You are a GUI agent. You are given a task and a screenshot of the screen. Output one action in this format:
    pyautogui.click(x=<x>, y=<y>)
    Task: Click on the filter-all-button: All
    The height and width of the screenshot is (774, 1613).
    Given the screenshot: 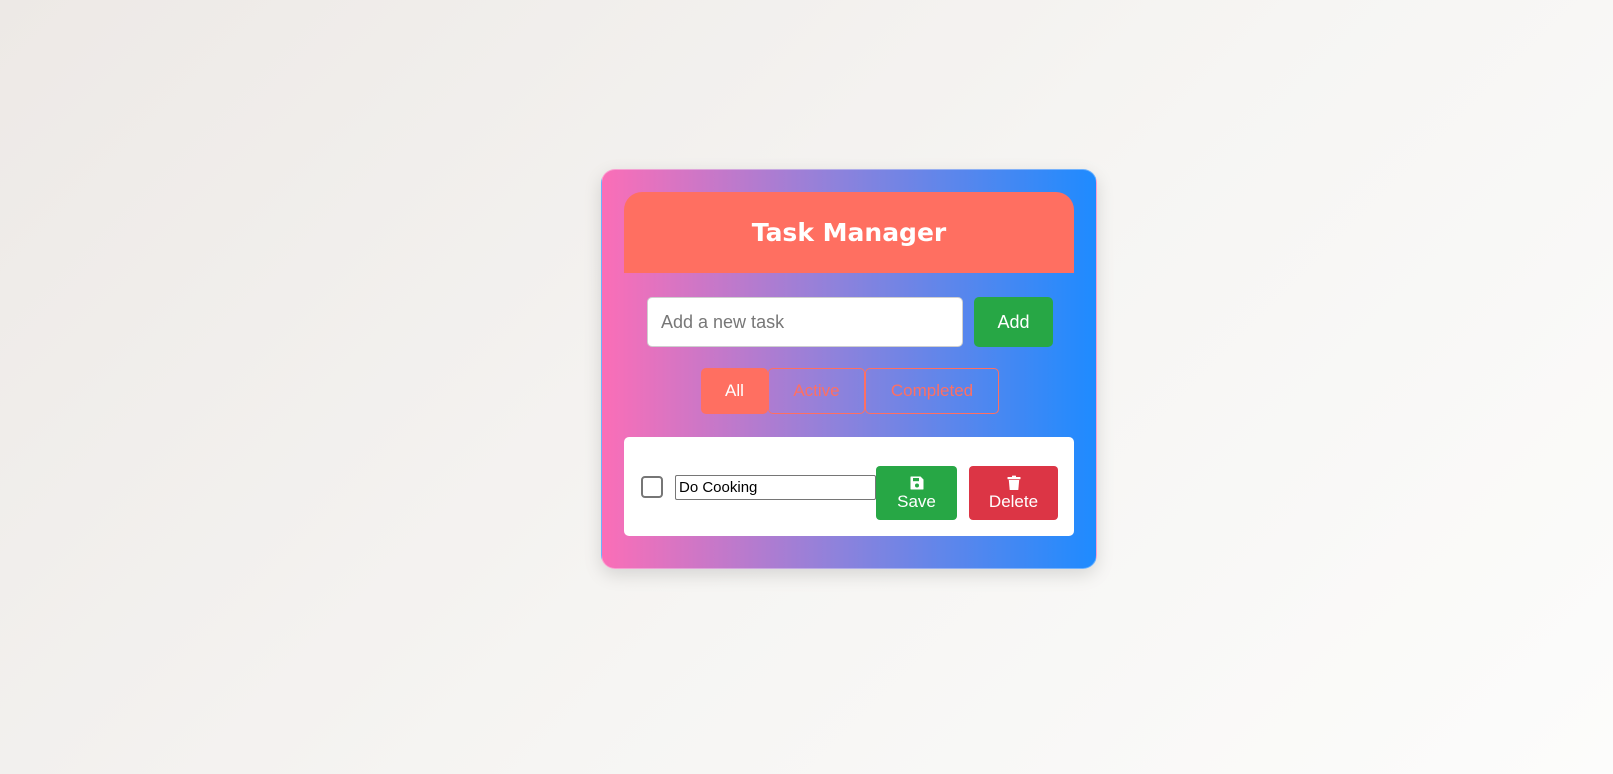 What is the action you would take?
    pyautogui.click(x=734, y=391)
    